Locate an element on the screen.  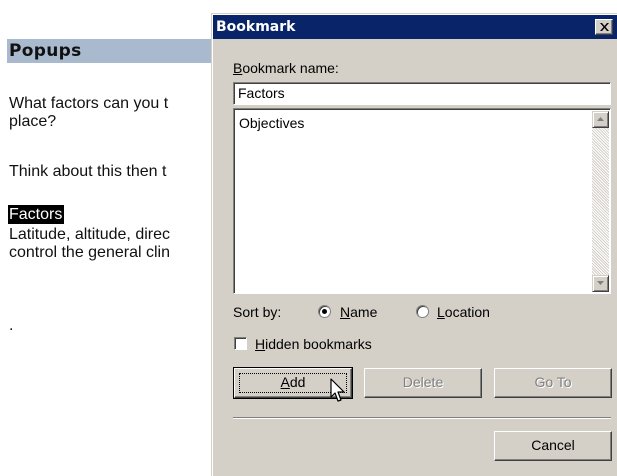
delete-button: Delete is located at coordinates (423, 383).